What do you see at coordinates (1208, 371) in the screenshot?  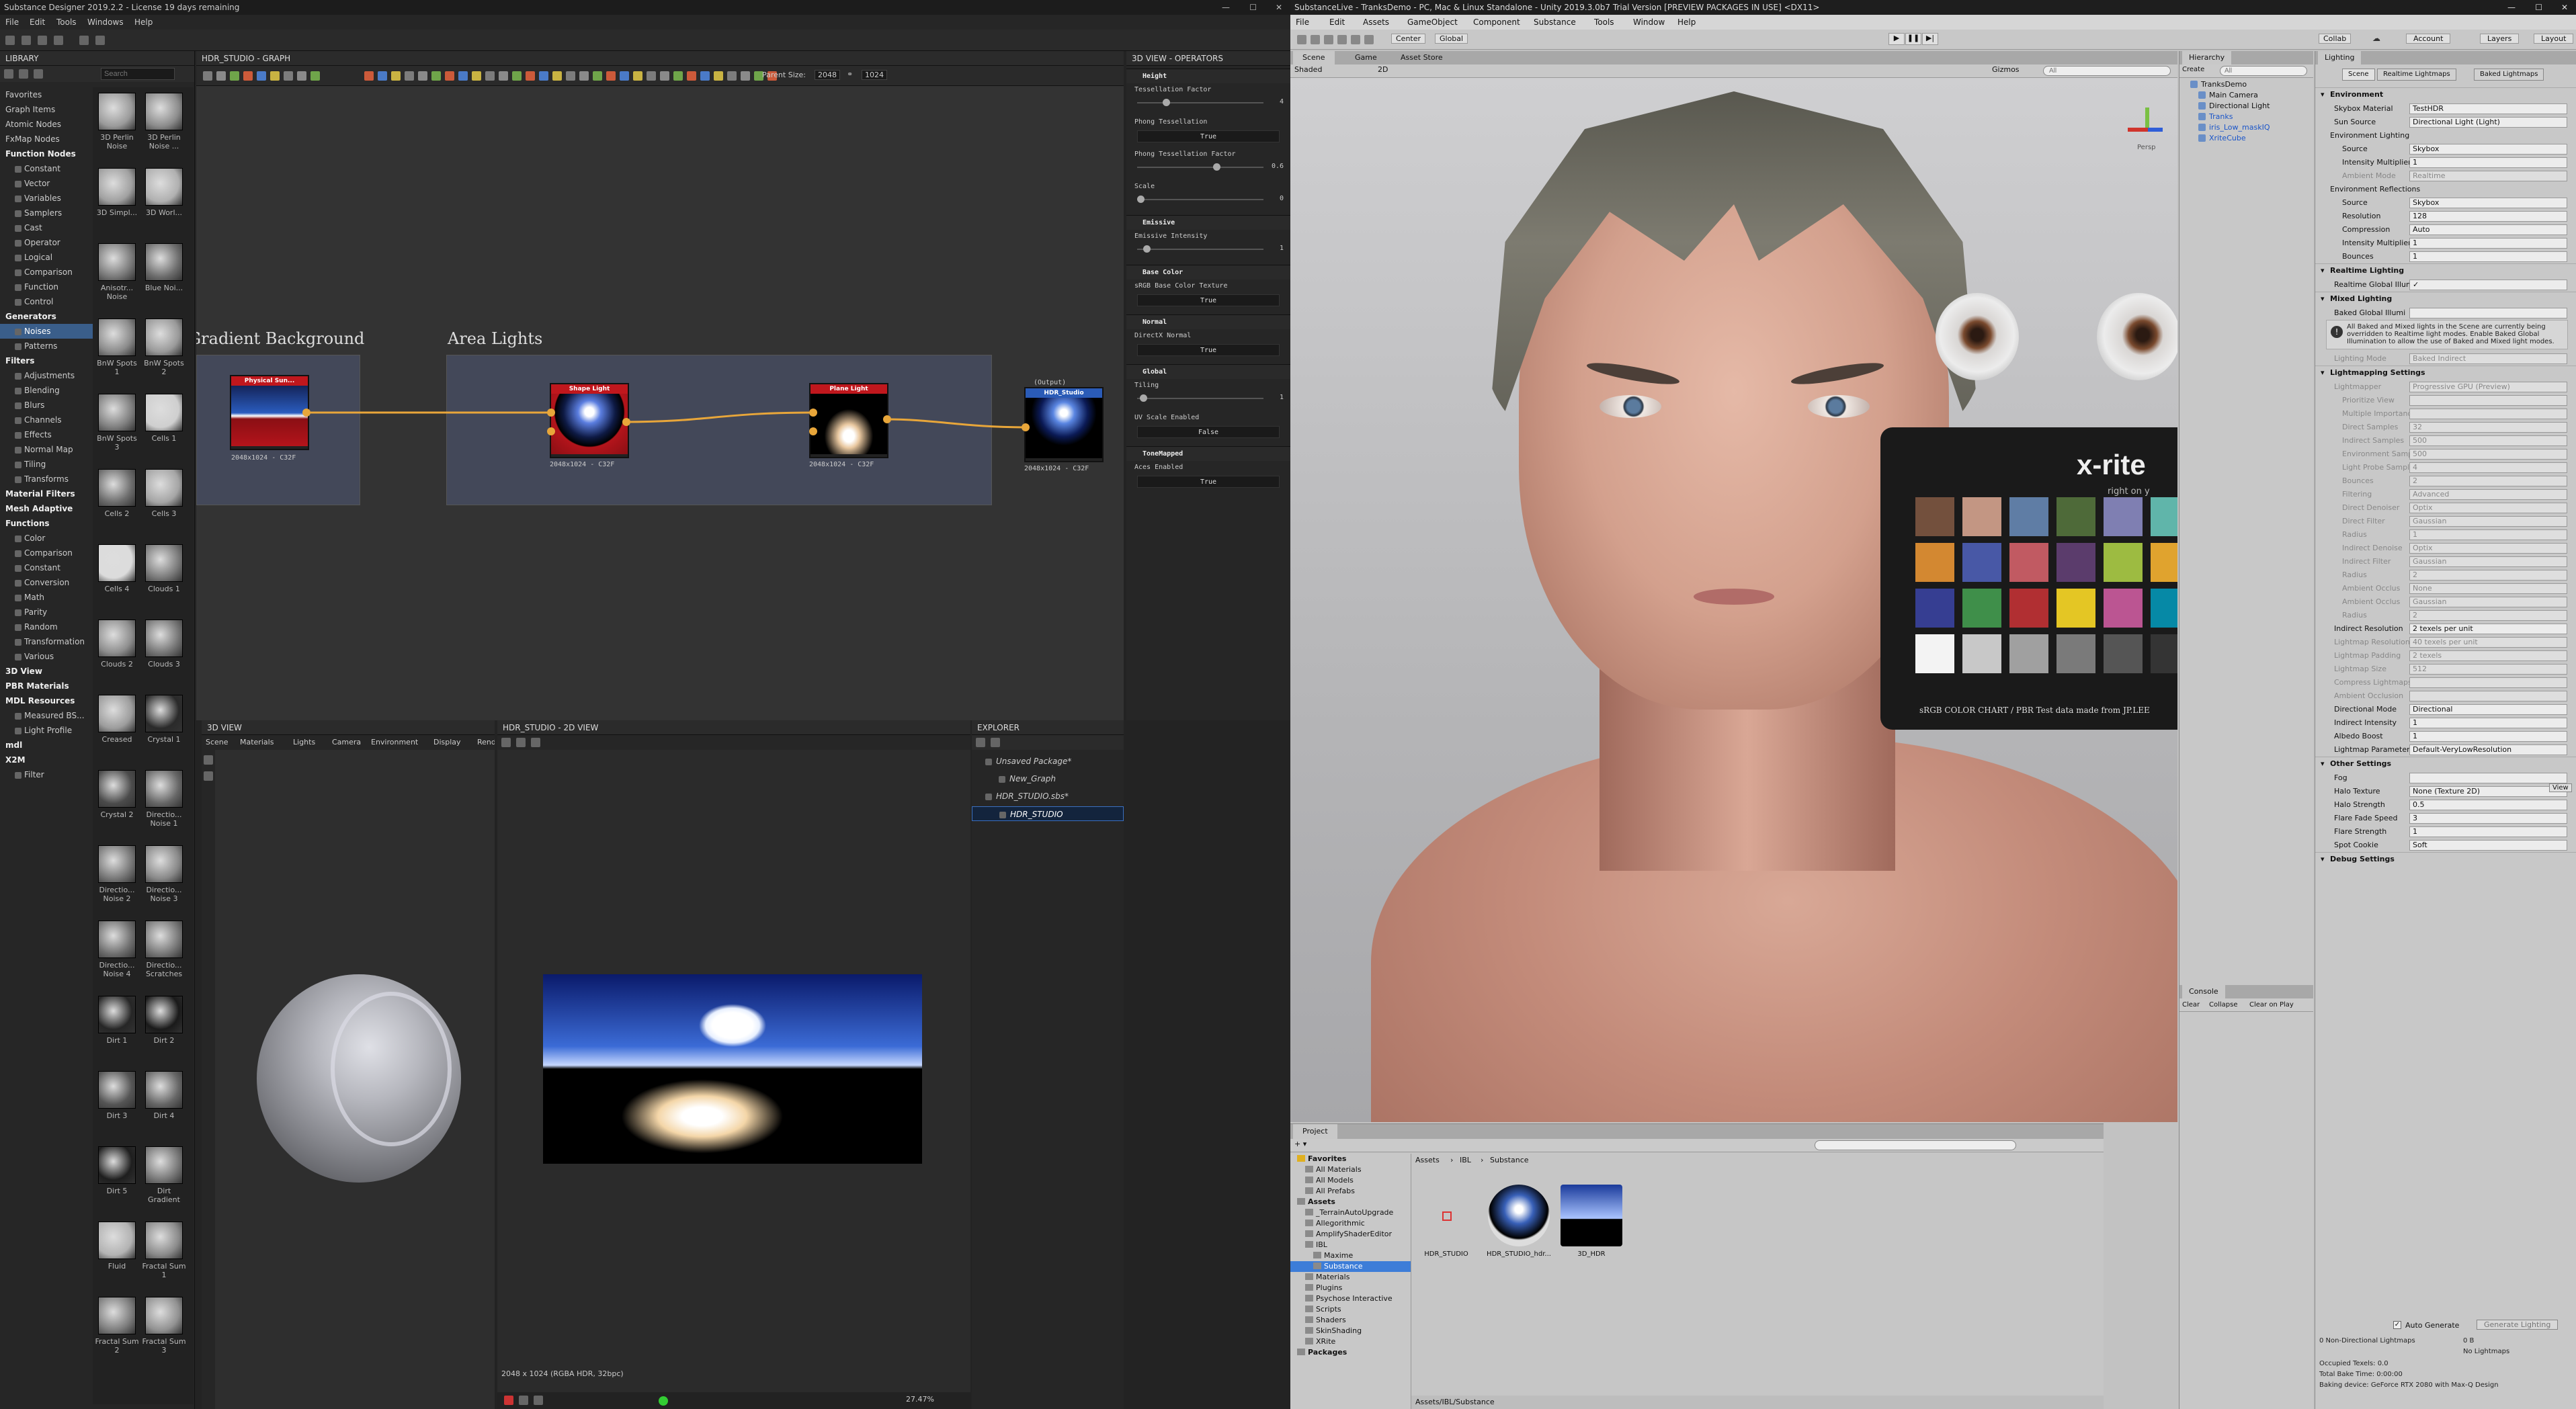 I see `props-section-global: Global` at bounding box center [1208, 371].